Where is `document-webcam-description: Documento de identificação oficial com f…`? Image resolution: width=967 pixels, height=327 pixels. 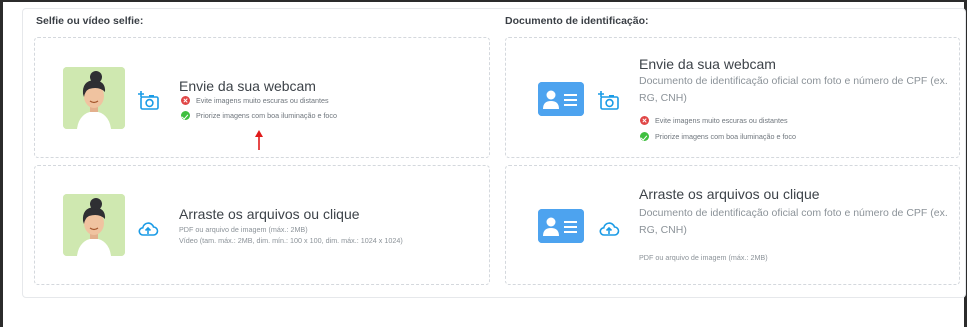
document-webcam-description: Documento de identificação oficial com f… is located at coordinates (793, 89).